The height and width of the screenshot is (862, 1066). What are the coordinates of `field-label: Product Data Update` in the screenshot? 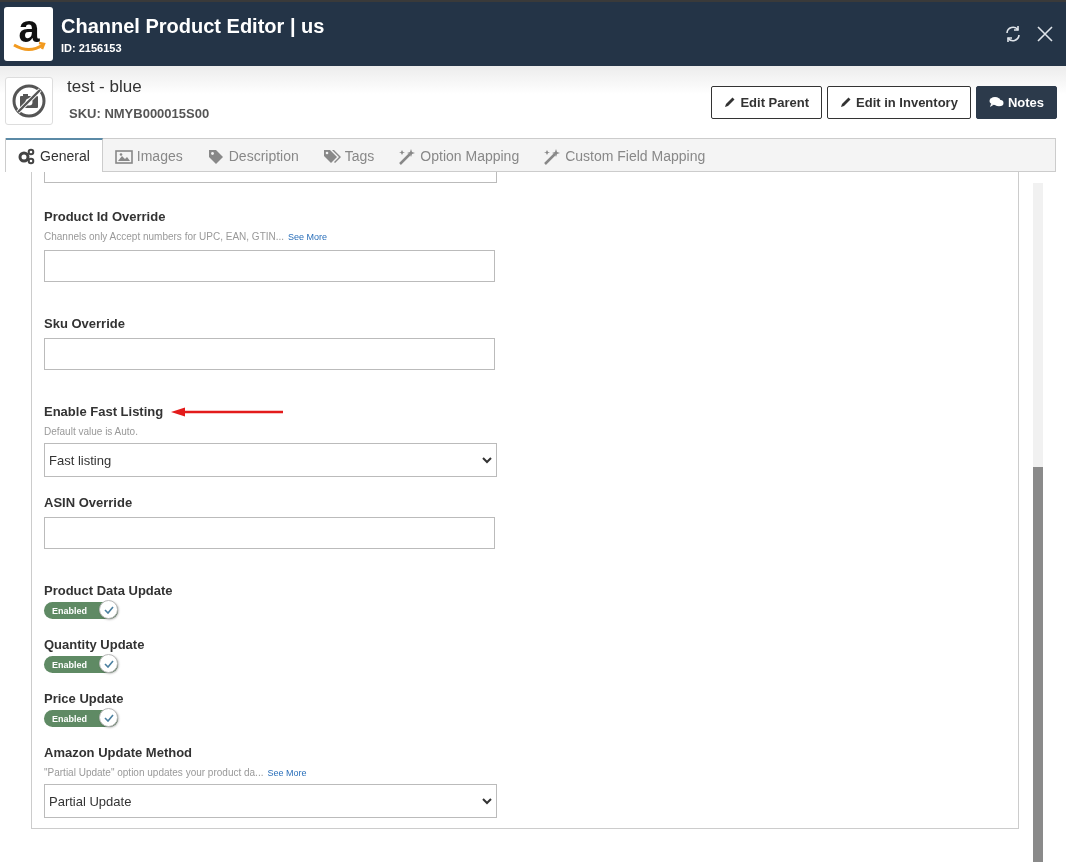 It's located at (108, 591).